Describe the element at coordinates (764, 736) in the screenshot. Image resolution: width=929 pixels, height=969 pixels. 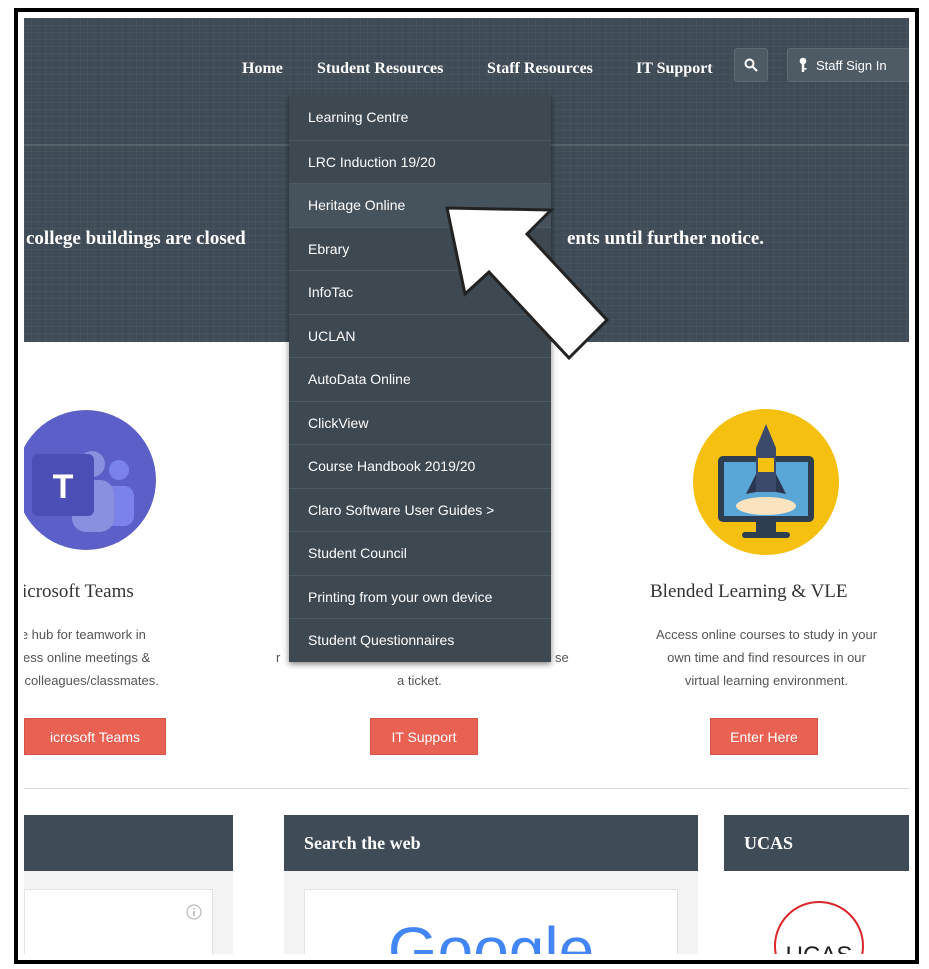
I see `enter-here-button: Enter Here` at that location.